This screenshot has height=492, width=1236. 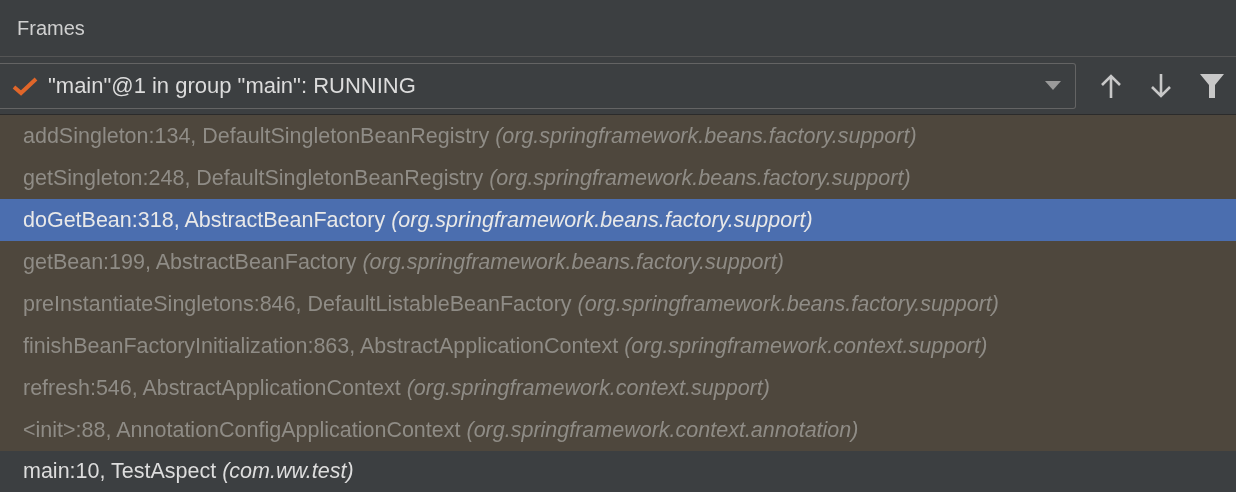 What do you see at coordinates (618, 304) in the screenshot?
I see `frame-row: preInstantiateSingletons:846, DefaultListableBeanFactory (org.springframework.beans.factory.support)` at bounding box center [618, 304].